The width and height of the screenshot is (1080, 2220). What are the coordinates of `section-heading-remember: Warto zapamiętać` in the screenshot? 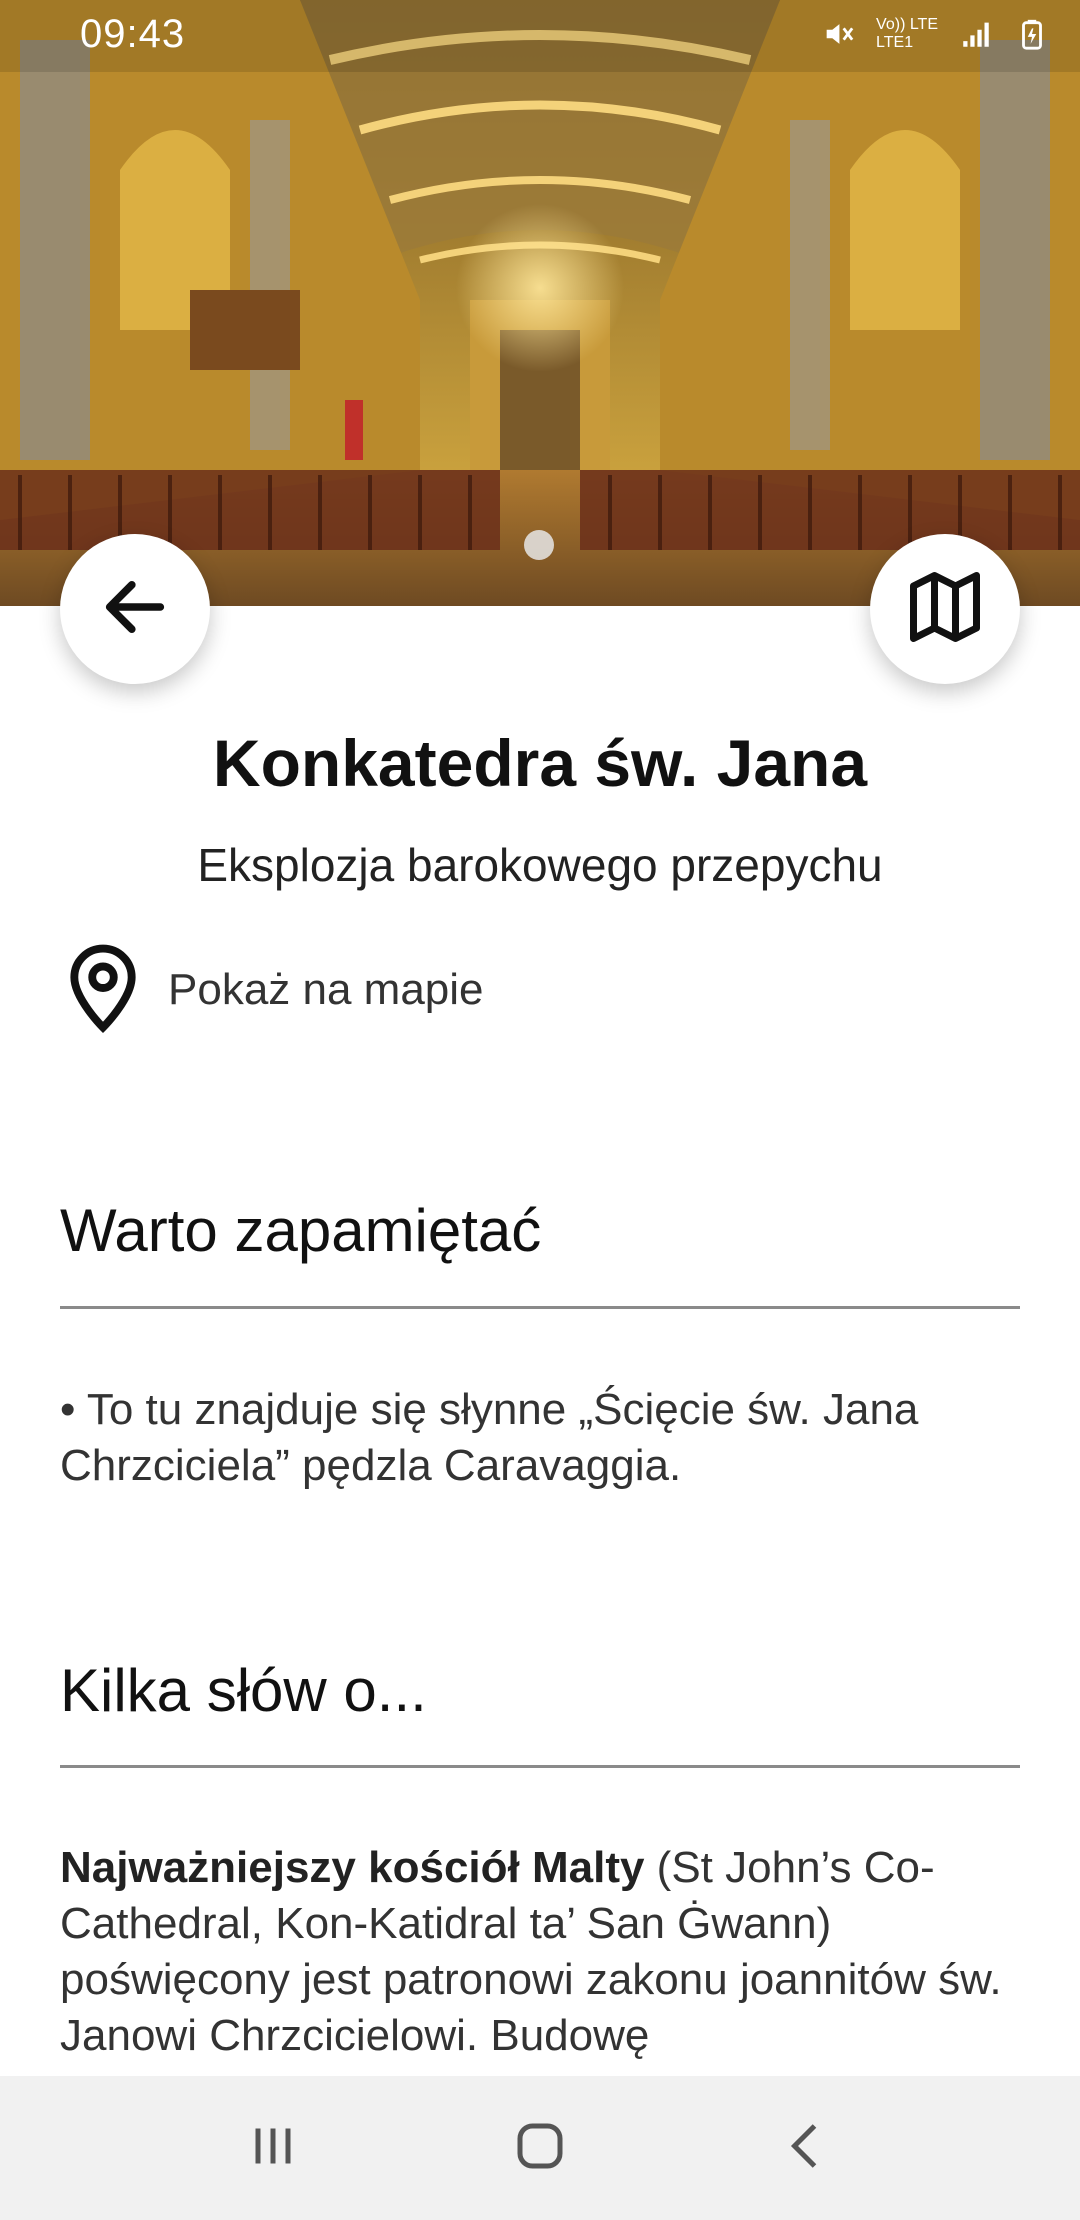 It's located at (301, 1230).